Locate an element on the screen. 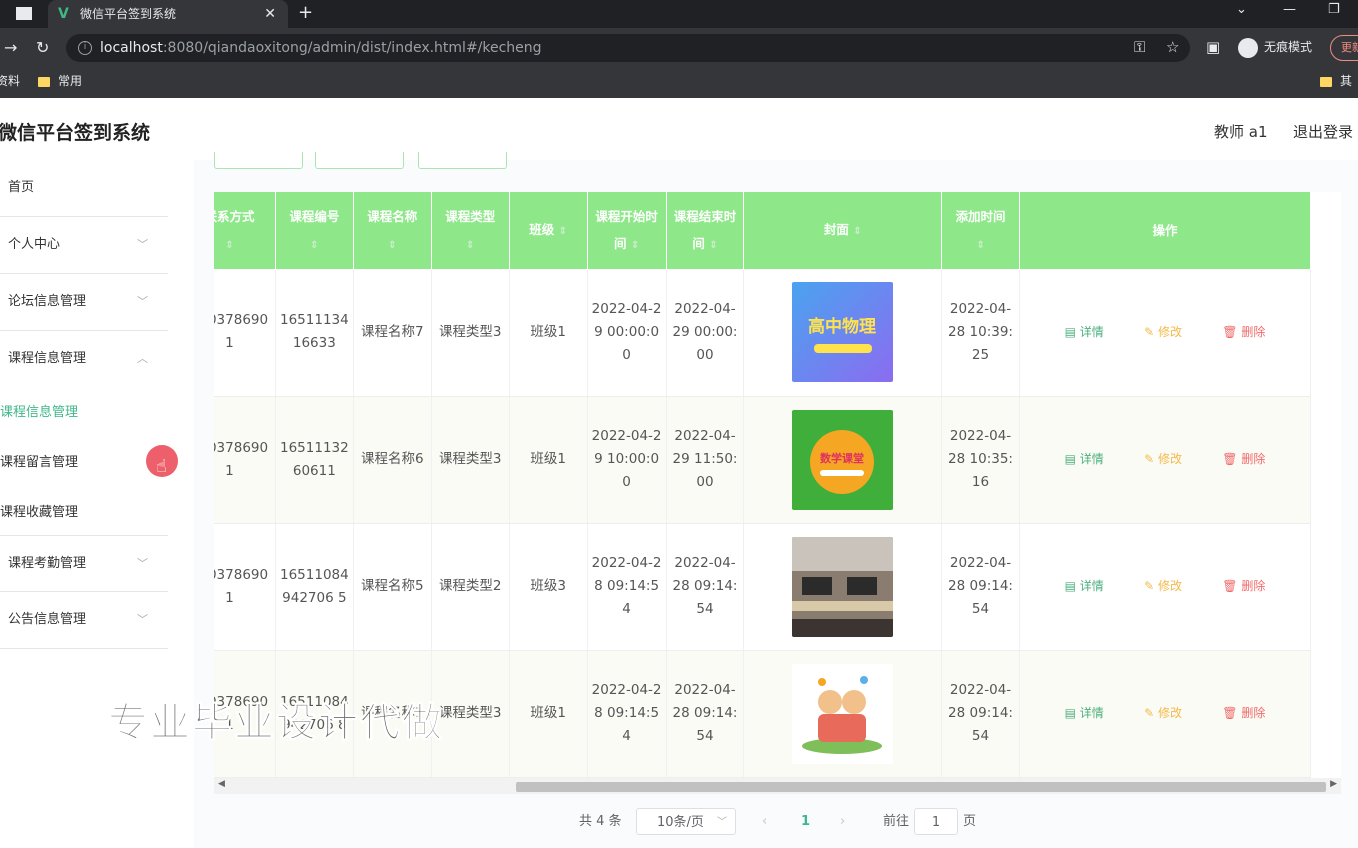 The image size is (1358, 848). new-tab-icon: + is located at coordinates (305, 12).